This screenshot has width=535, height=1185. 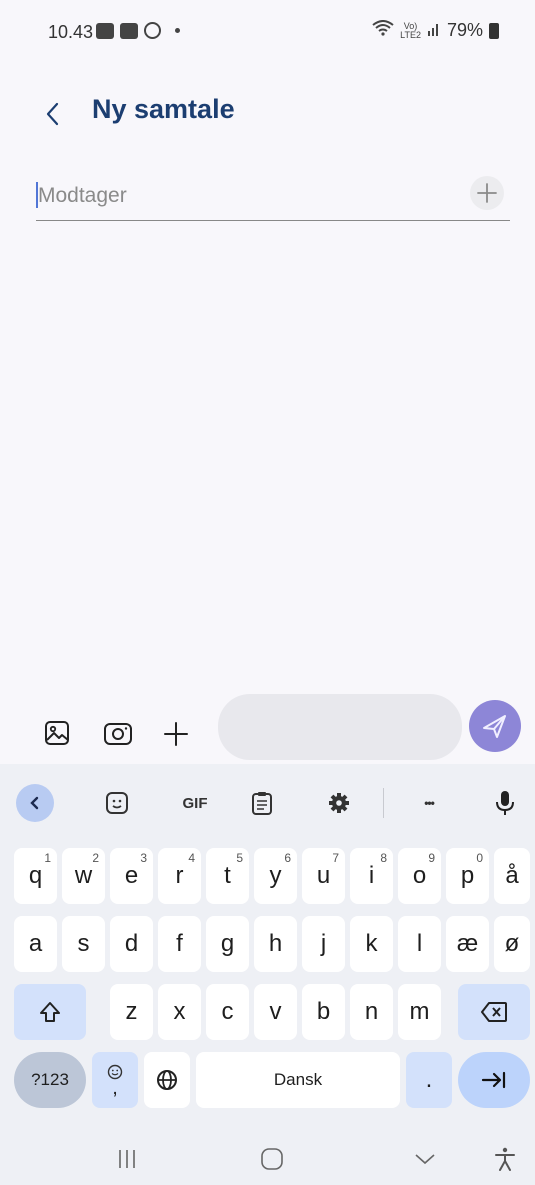 I want to click on key-b: b, so click(x=323, y=1012).